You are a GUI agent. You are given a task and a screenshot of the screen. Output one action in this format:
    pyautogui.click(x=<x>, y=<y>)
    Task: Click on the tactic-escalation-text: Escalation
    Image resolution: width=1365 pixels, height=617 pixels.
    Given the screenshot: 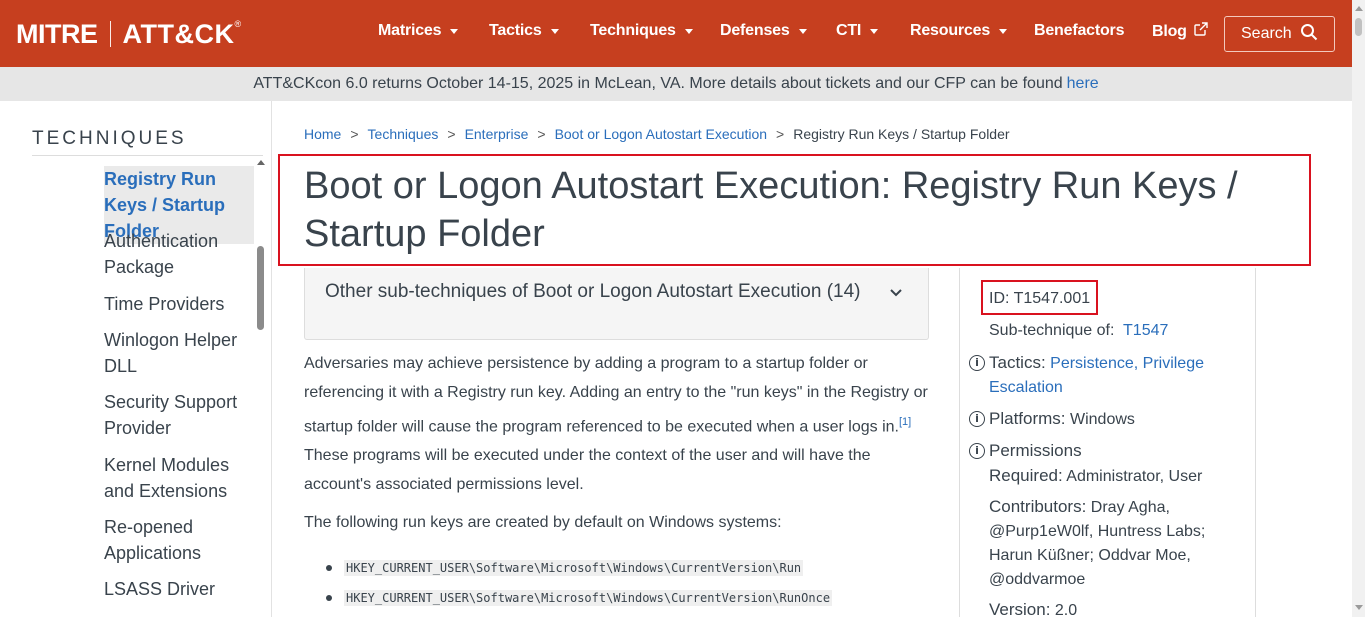 What is the action you would take?
    pyautogui.click(x=1026, y=387)
    